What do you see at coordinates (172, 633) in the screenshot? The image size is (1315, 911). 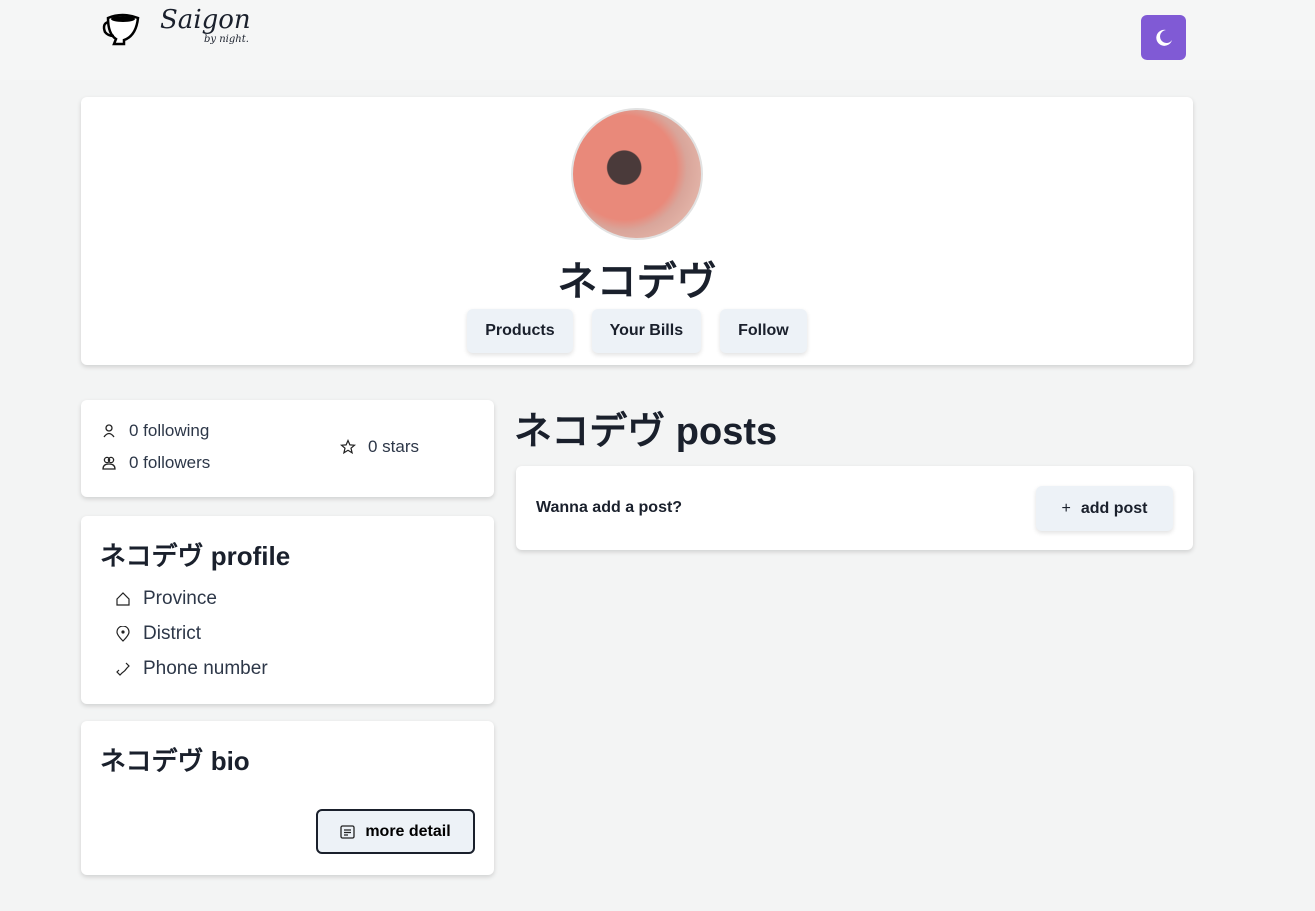 I see `district-label: District` at bounding box center [172, 633].